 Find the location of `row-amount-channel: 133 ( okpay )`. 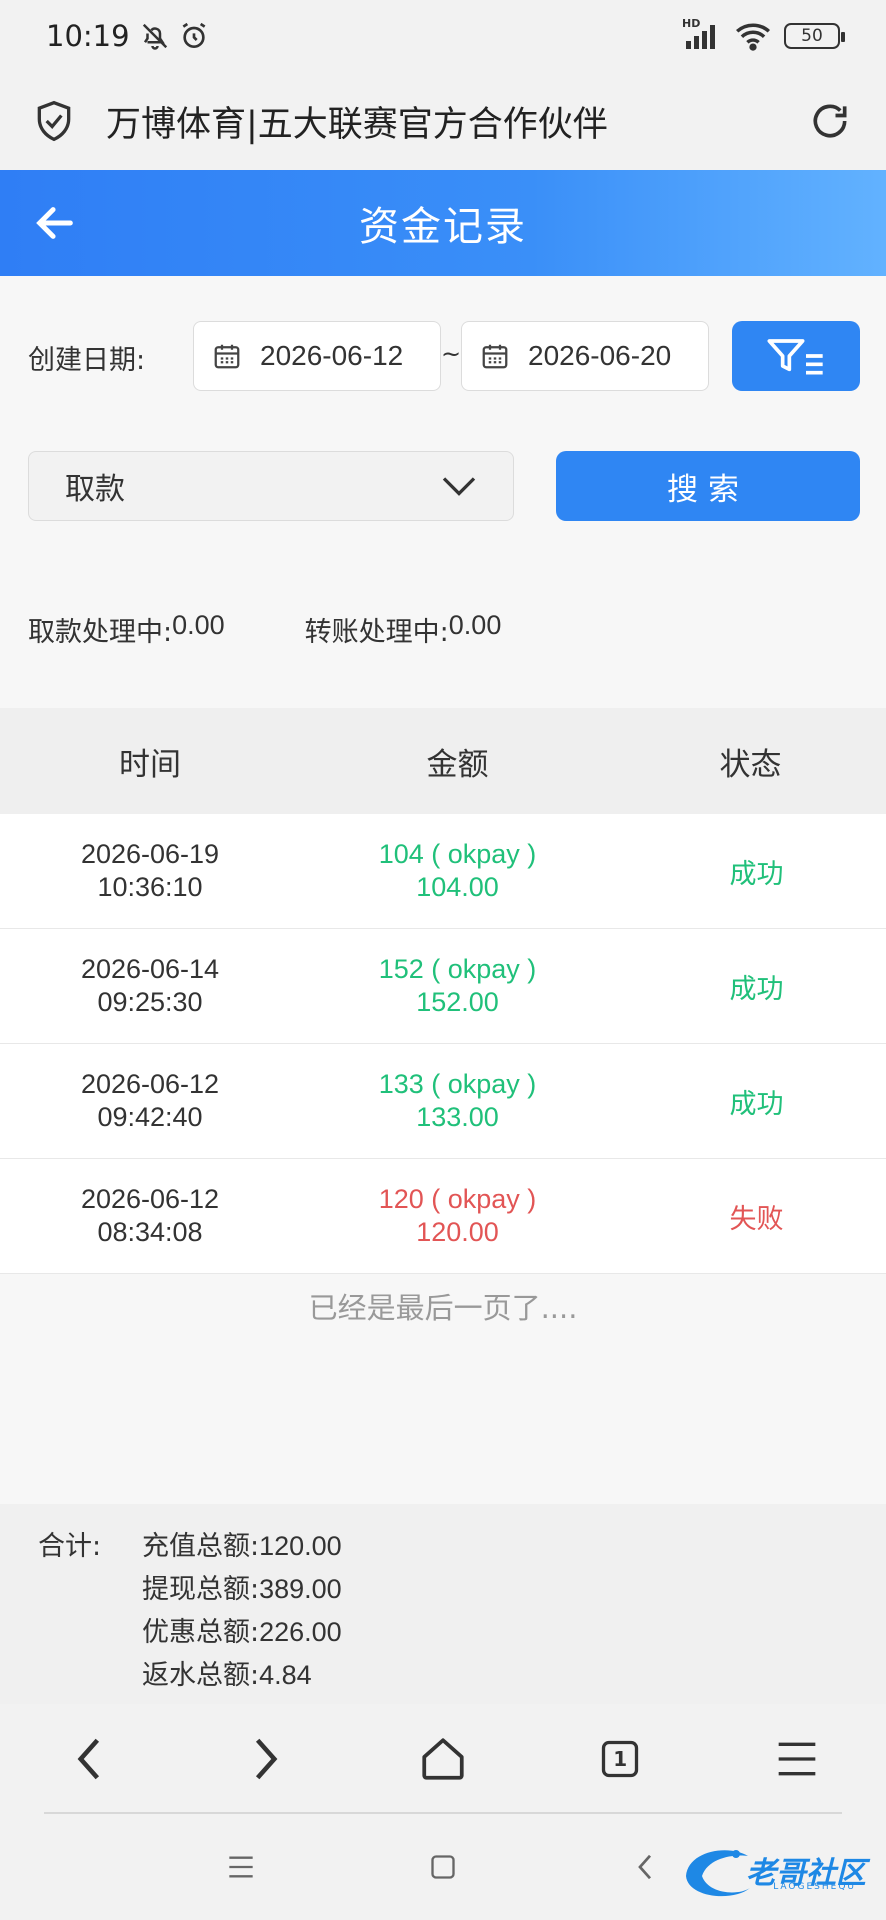

row-amount-channel: 133 ( okpay ) is located at coordinates (457, 1084).